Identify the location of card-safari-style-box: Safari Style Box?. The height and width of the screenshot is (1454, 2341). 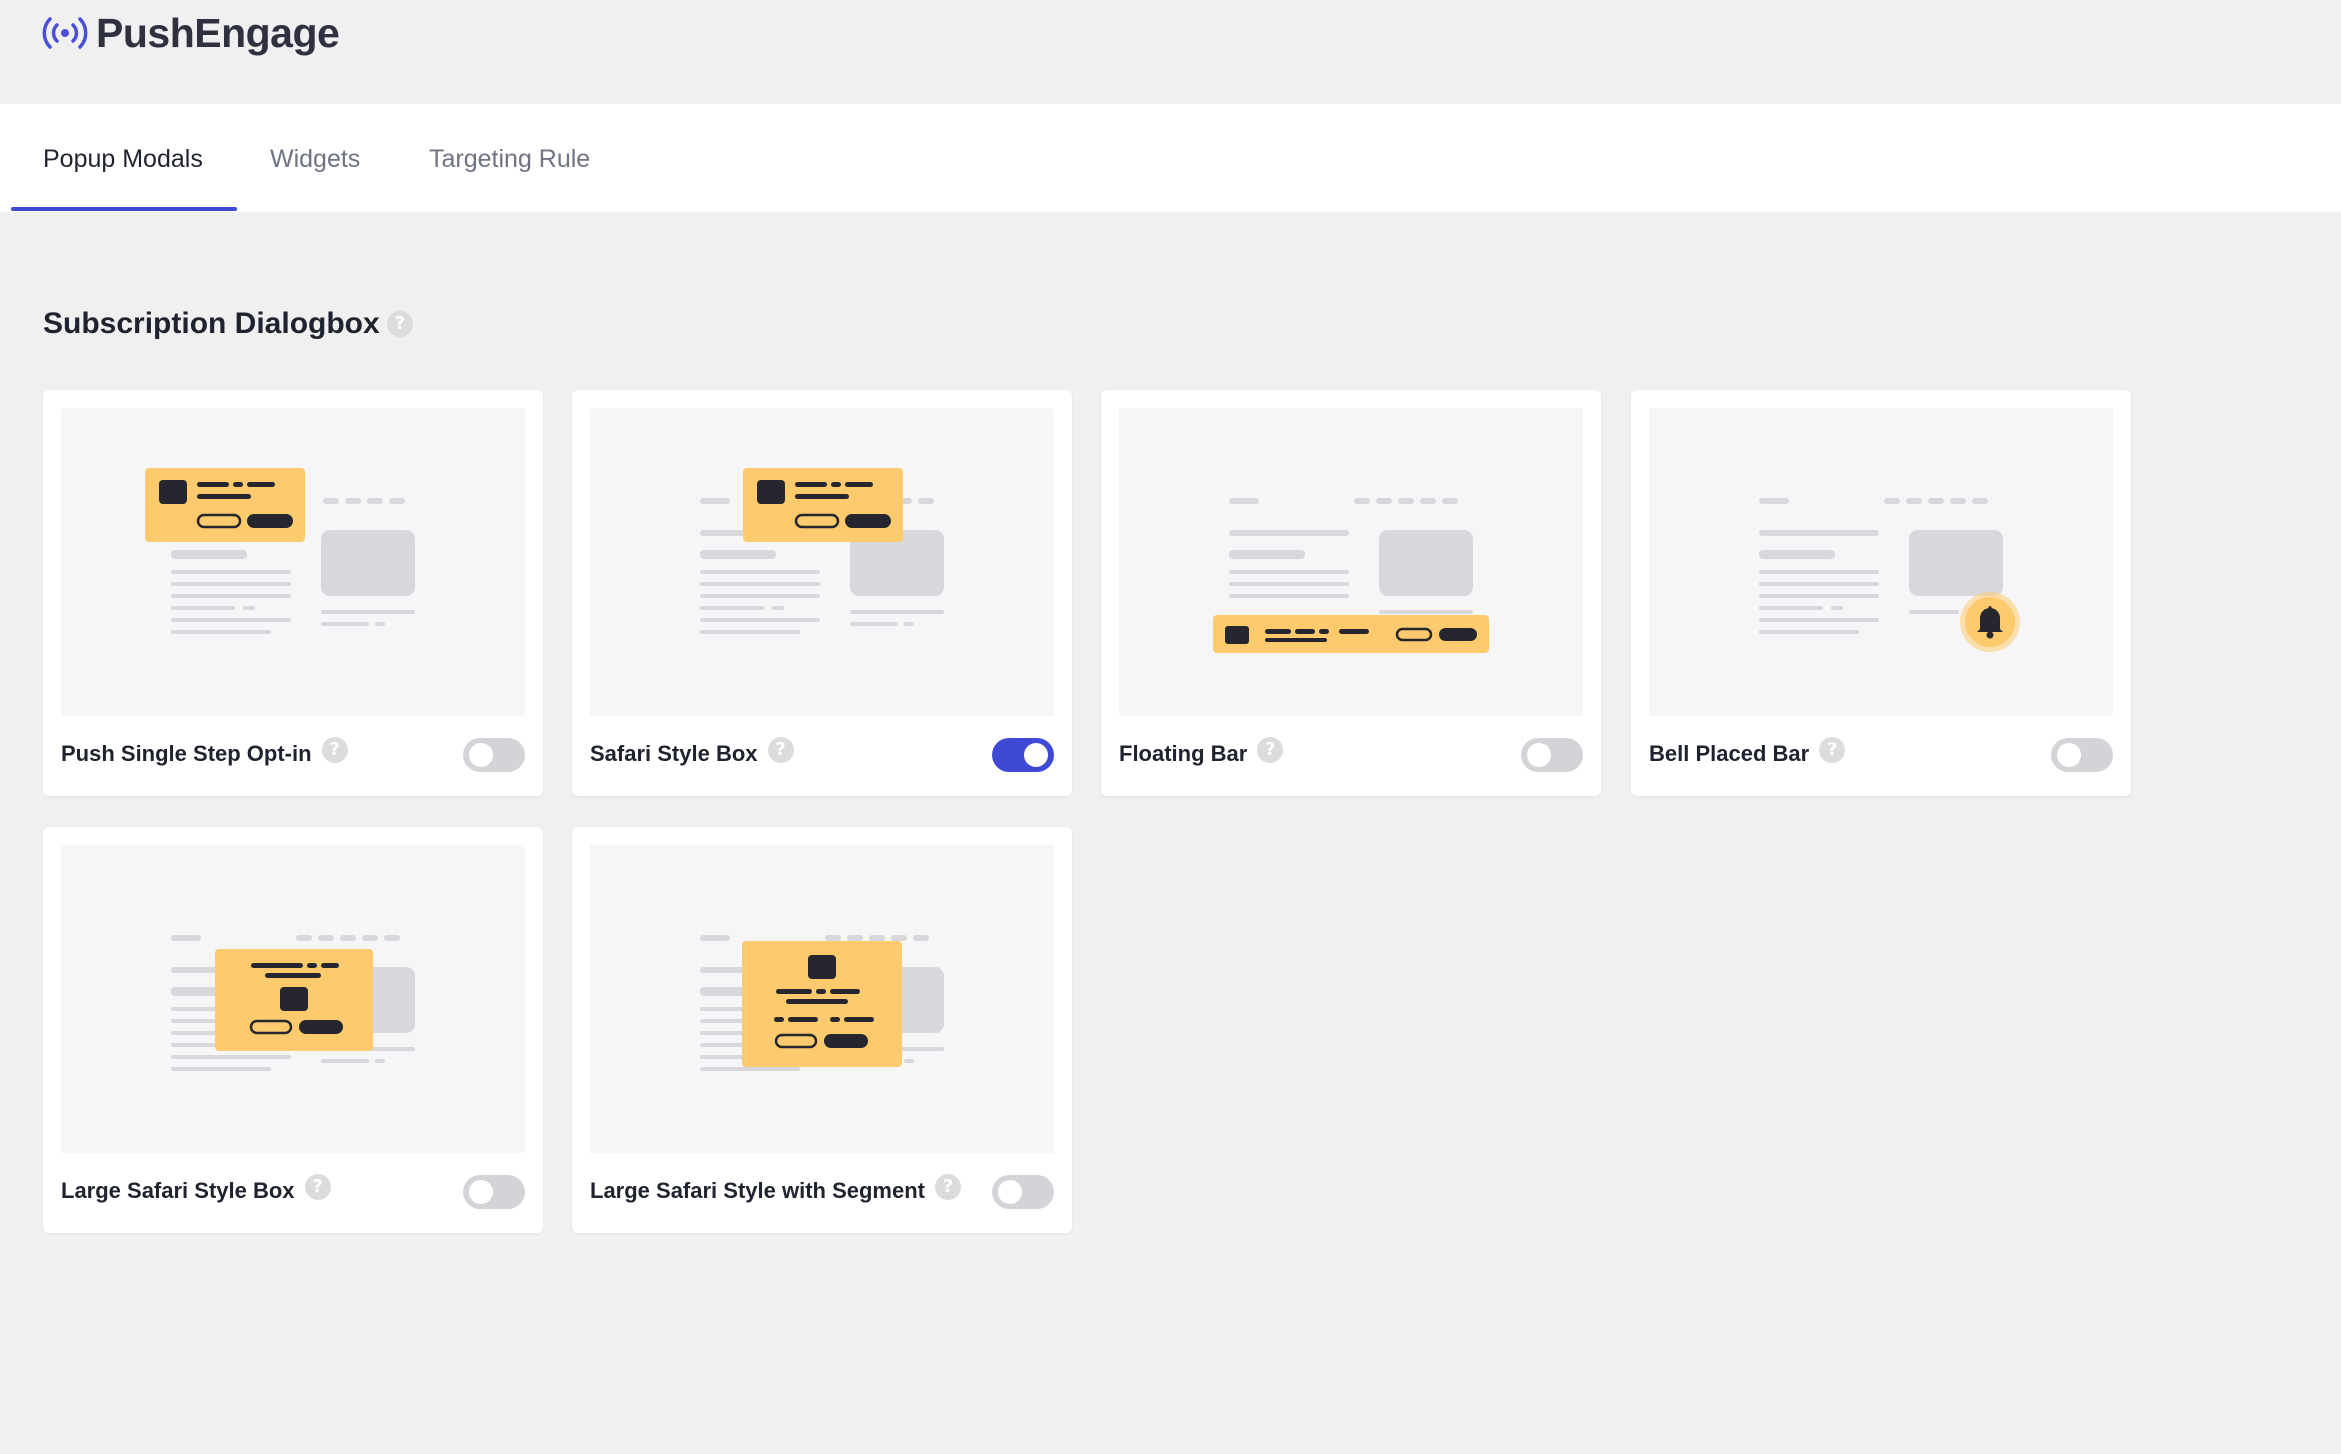
(822, 593).